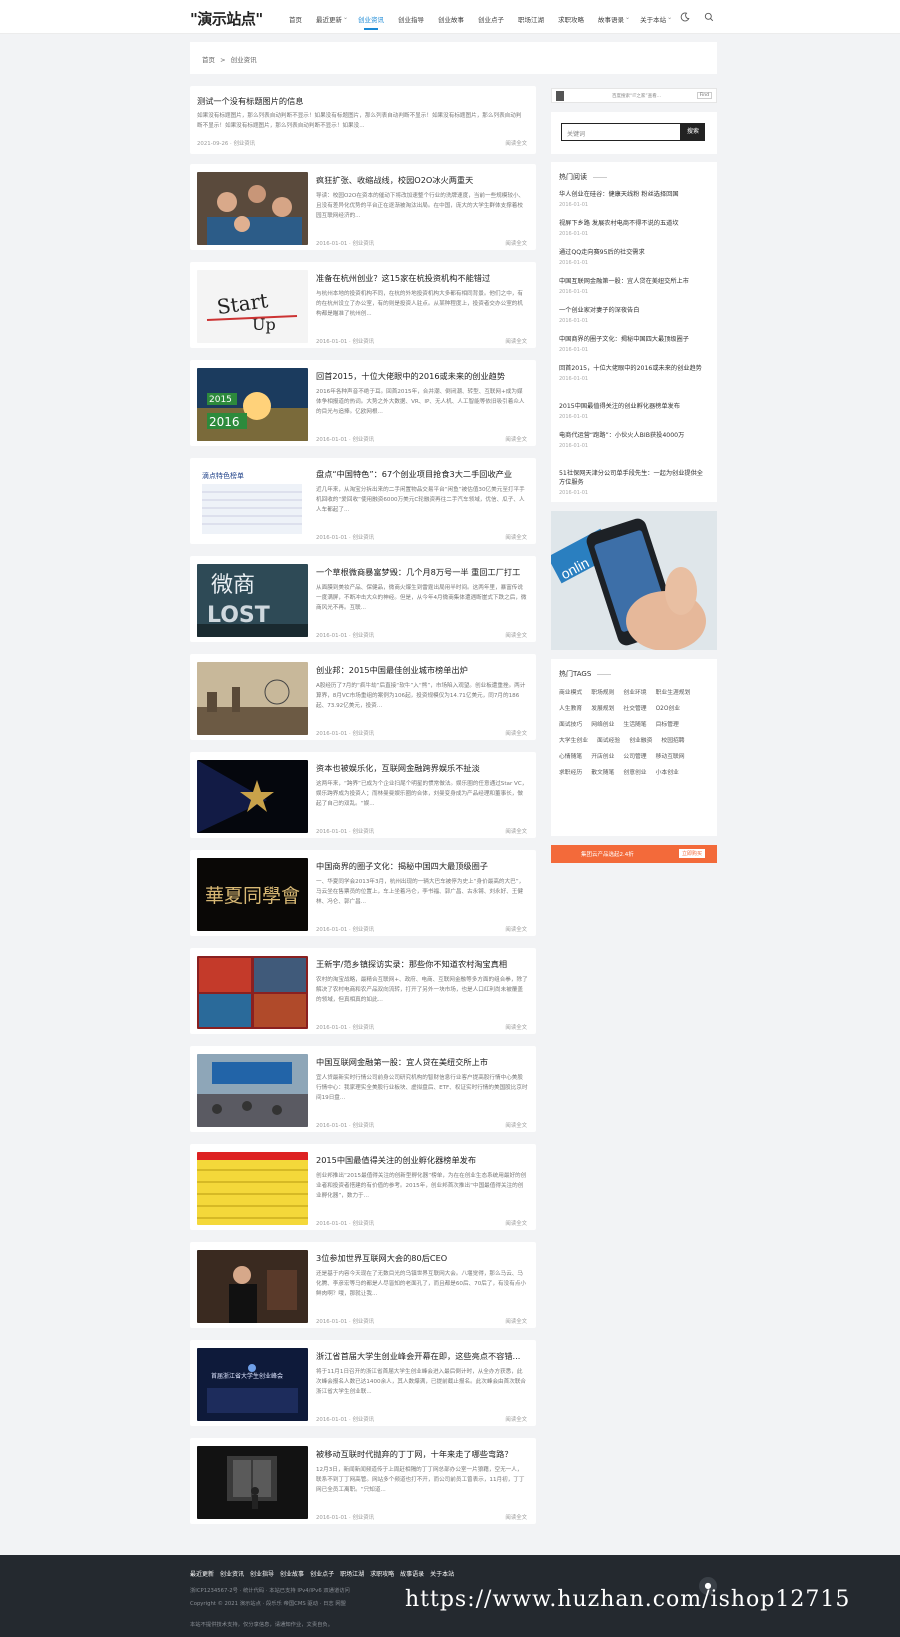 The image size is (900, 1637). I want to click on article-title: 中国商界的圈子文化：揭秘中国四大最顶级圈子, so click(422, 866).